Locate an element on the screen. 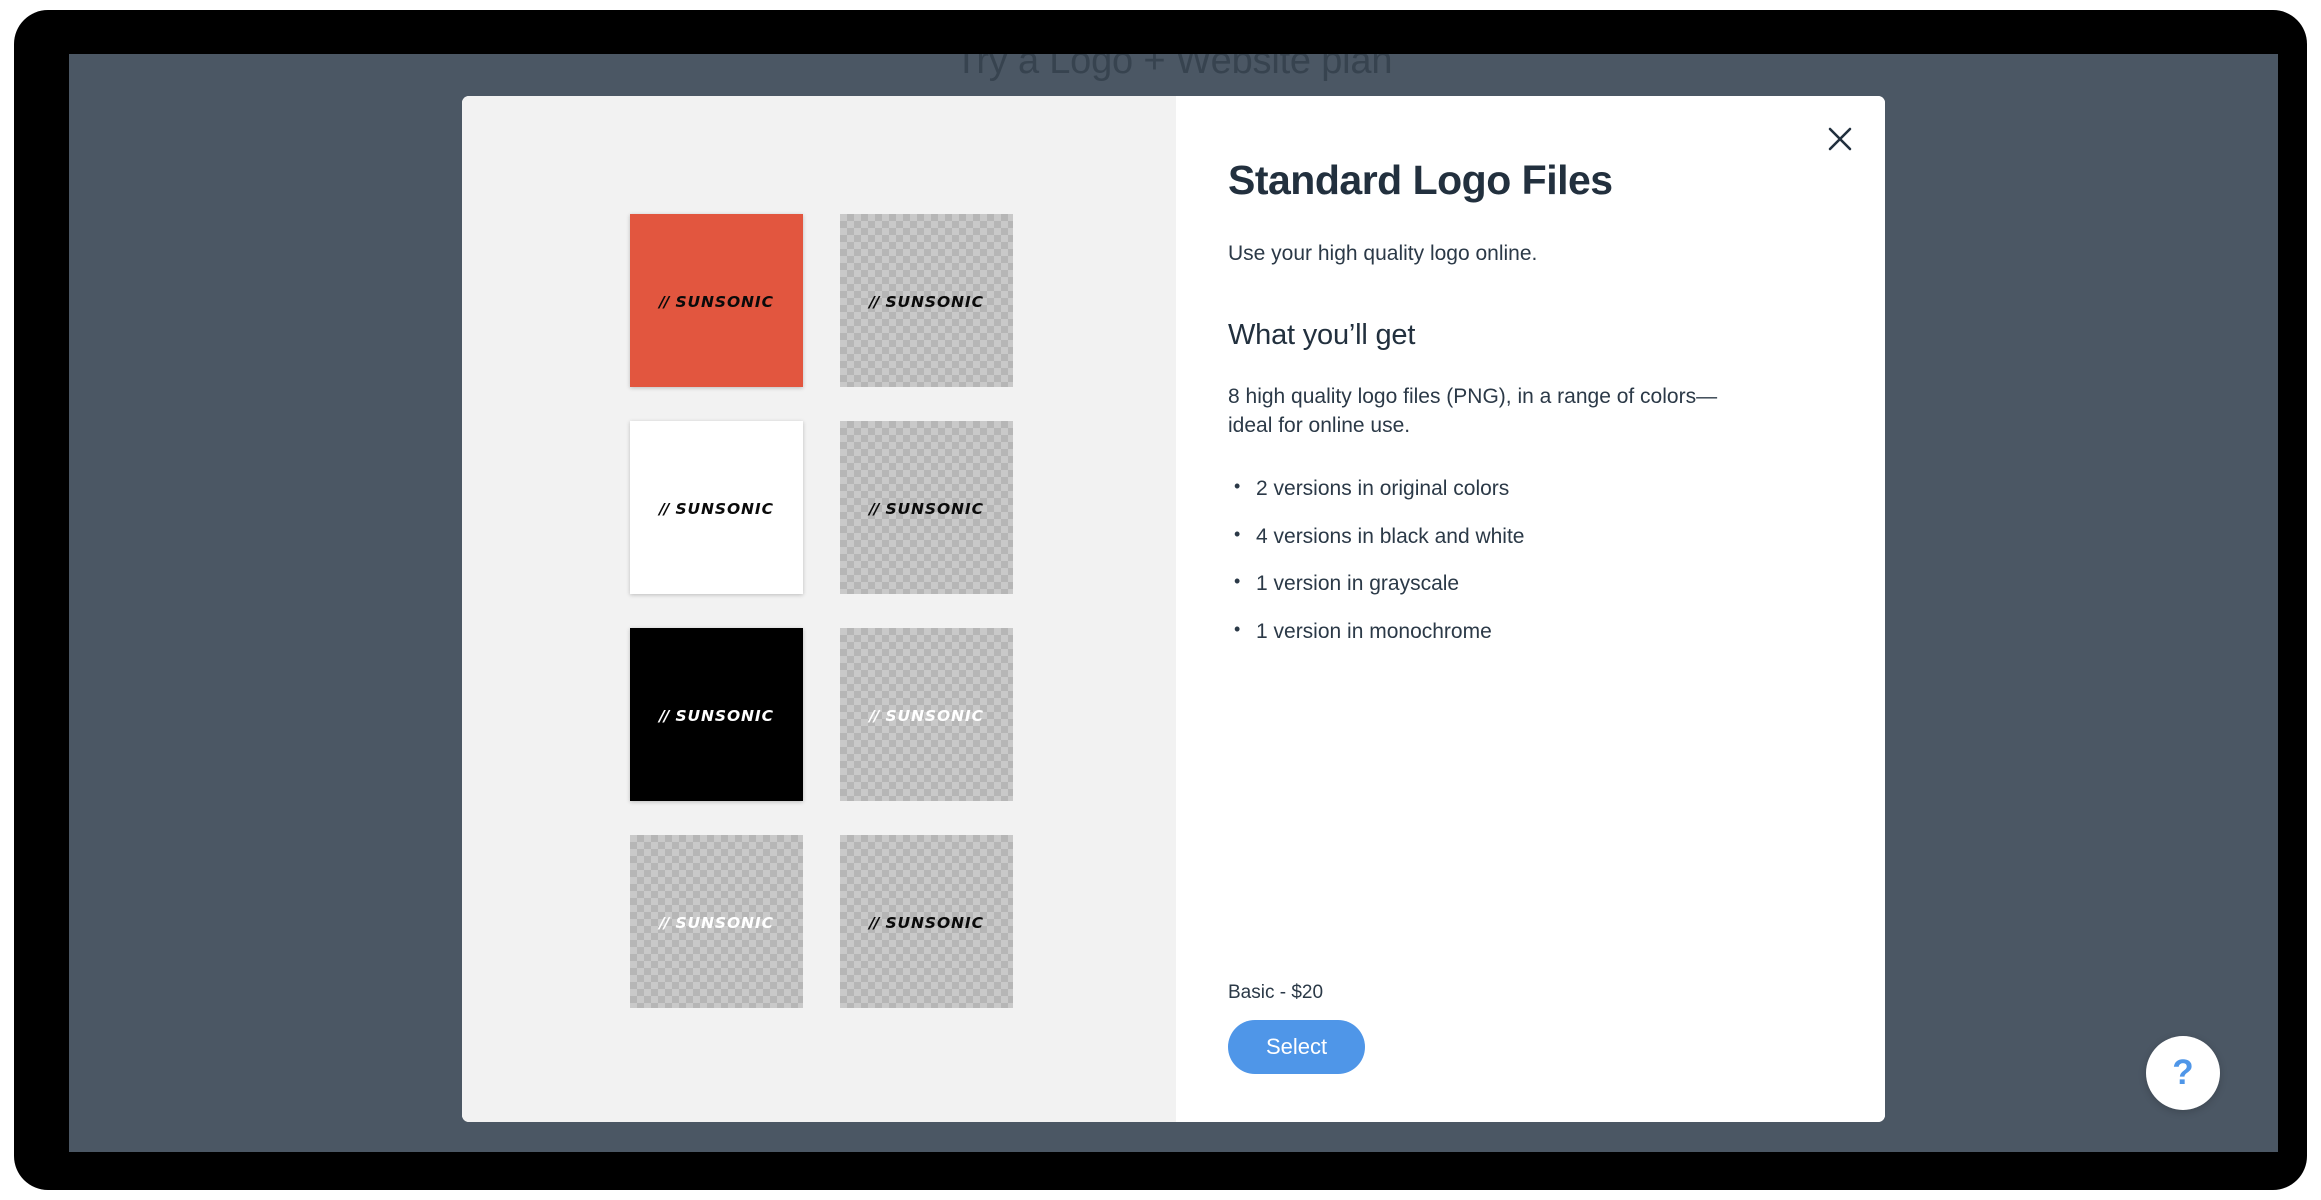  question-mark-icon: ? is located at coordinates (2183, 1072).